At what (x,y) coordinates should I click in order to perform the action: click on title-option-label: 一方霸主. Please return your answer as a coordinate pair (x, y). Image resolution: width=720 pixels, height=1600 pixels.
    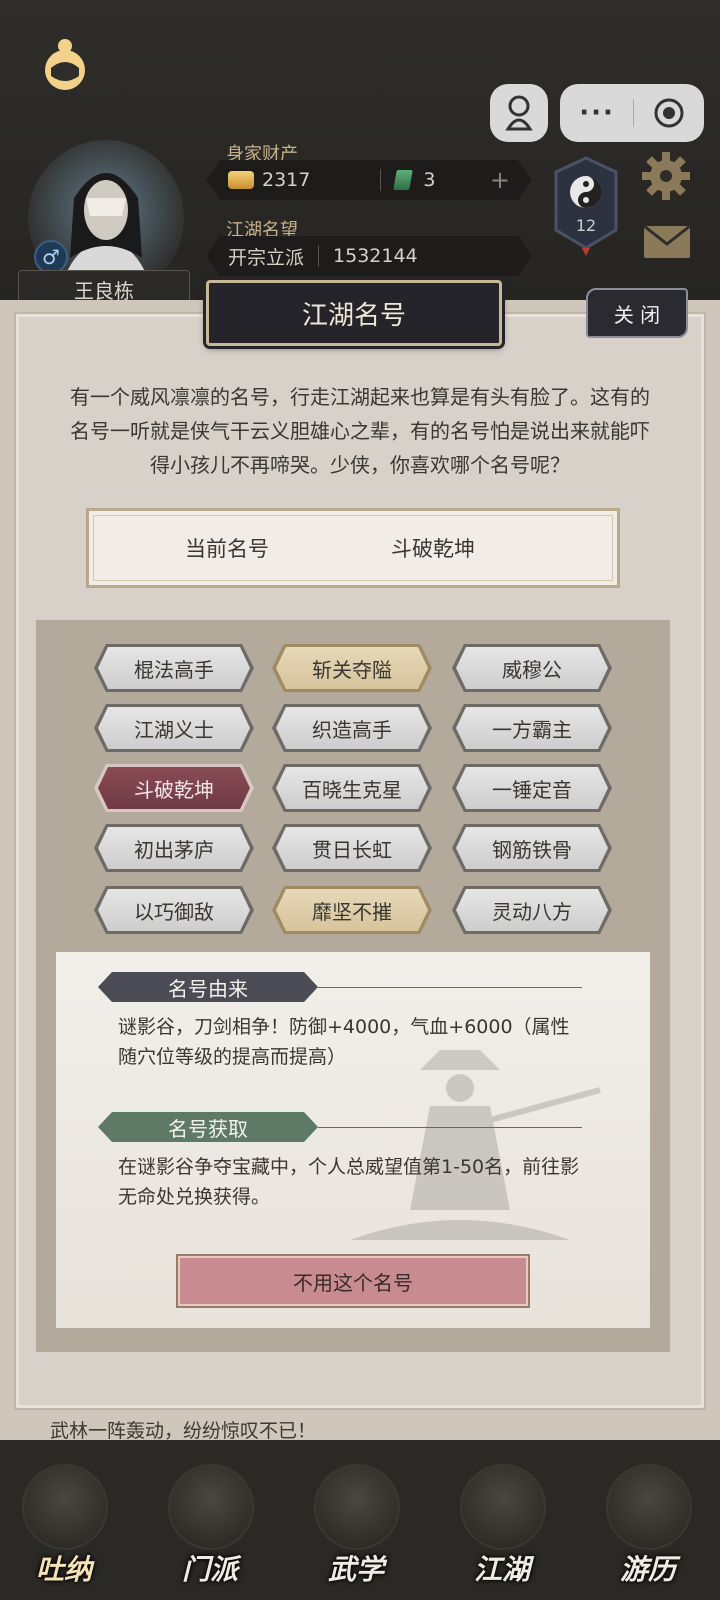
    Looking at the image, I should click on (532, 729).